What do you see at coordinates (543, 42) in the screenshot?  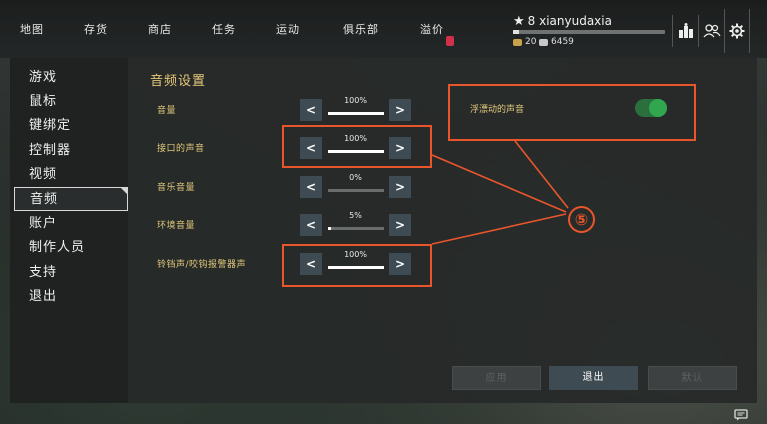 I see `silver-coin-icon` at bounding box center [543, 42].